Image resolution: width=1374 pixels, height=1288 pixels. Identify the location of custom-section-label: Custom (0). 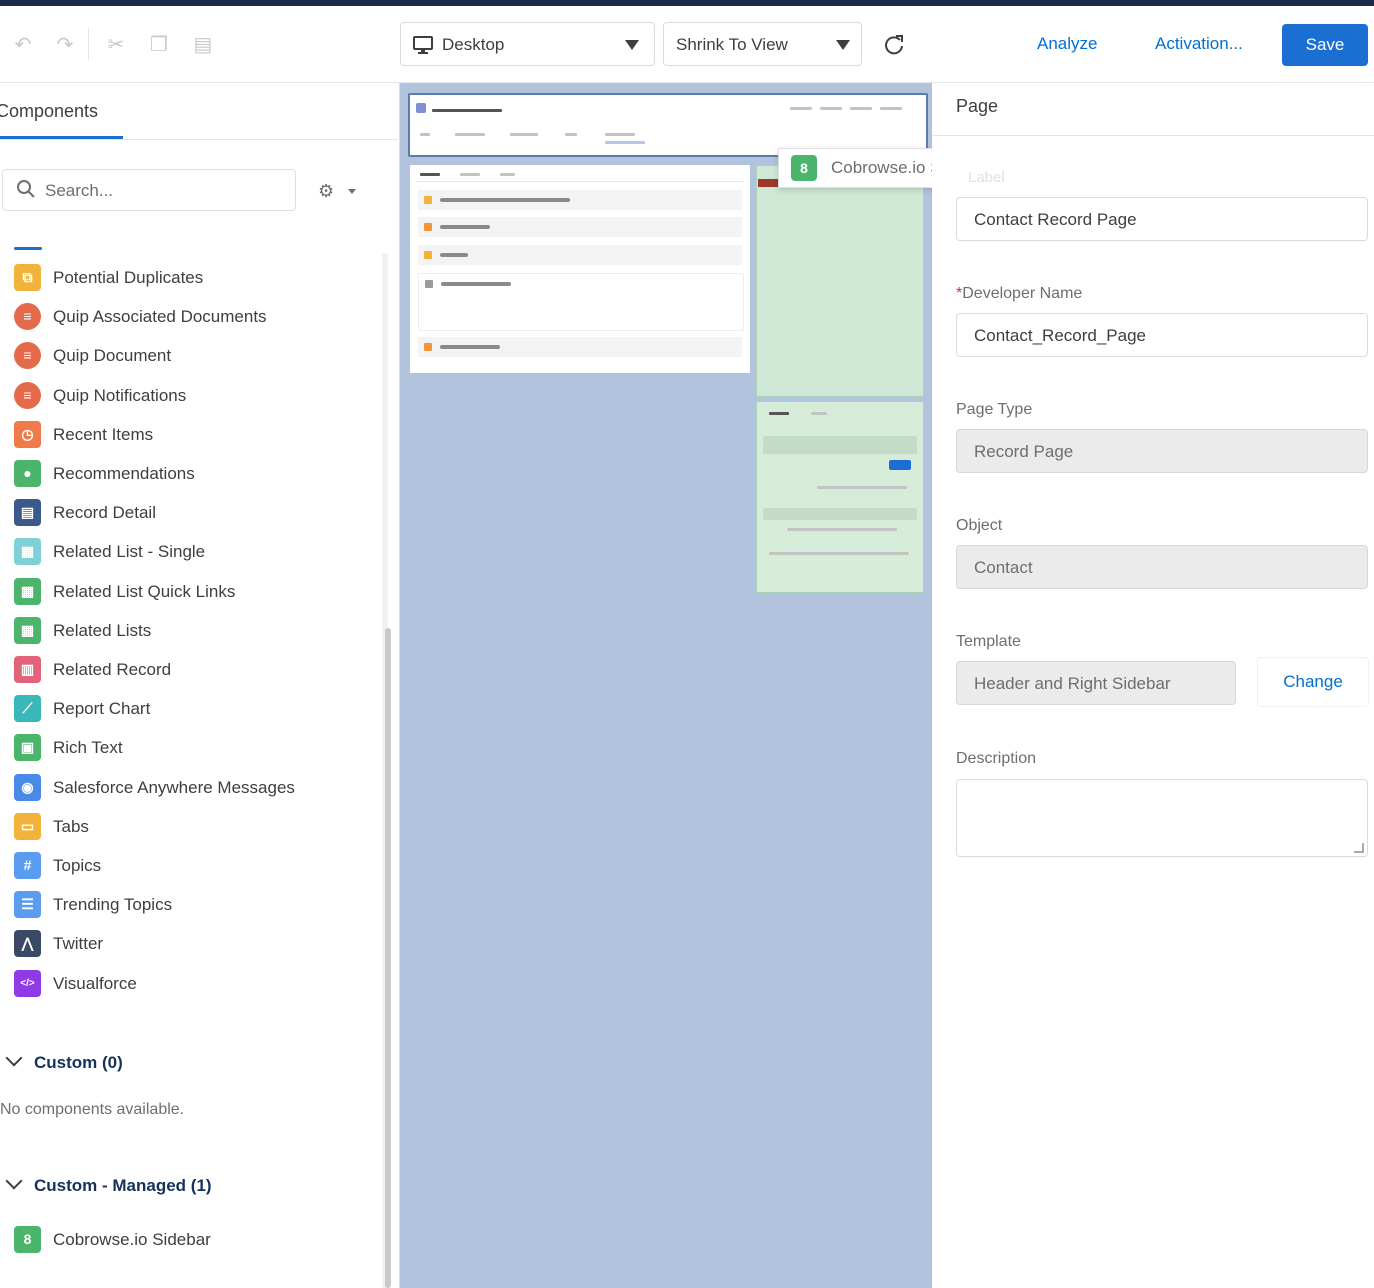
(78, 1062).